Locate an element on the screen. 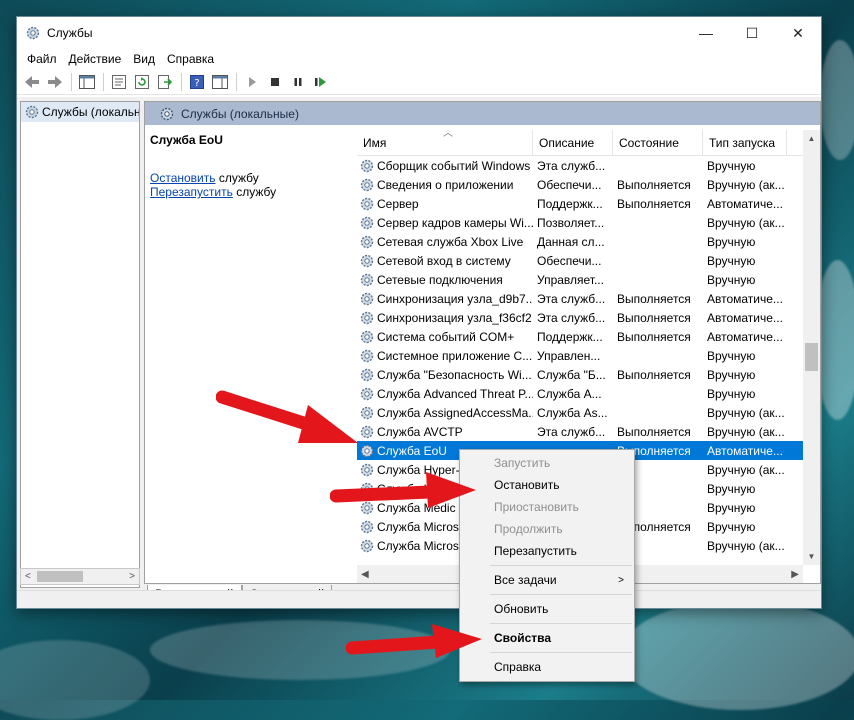  context-menu-item-label: Обновить is located at coordinates (521, 609).